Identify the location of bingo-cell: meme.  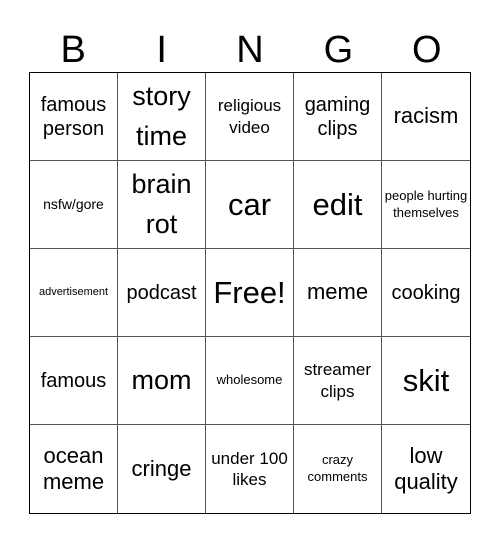
(338, 293).